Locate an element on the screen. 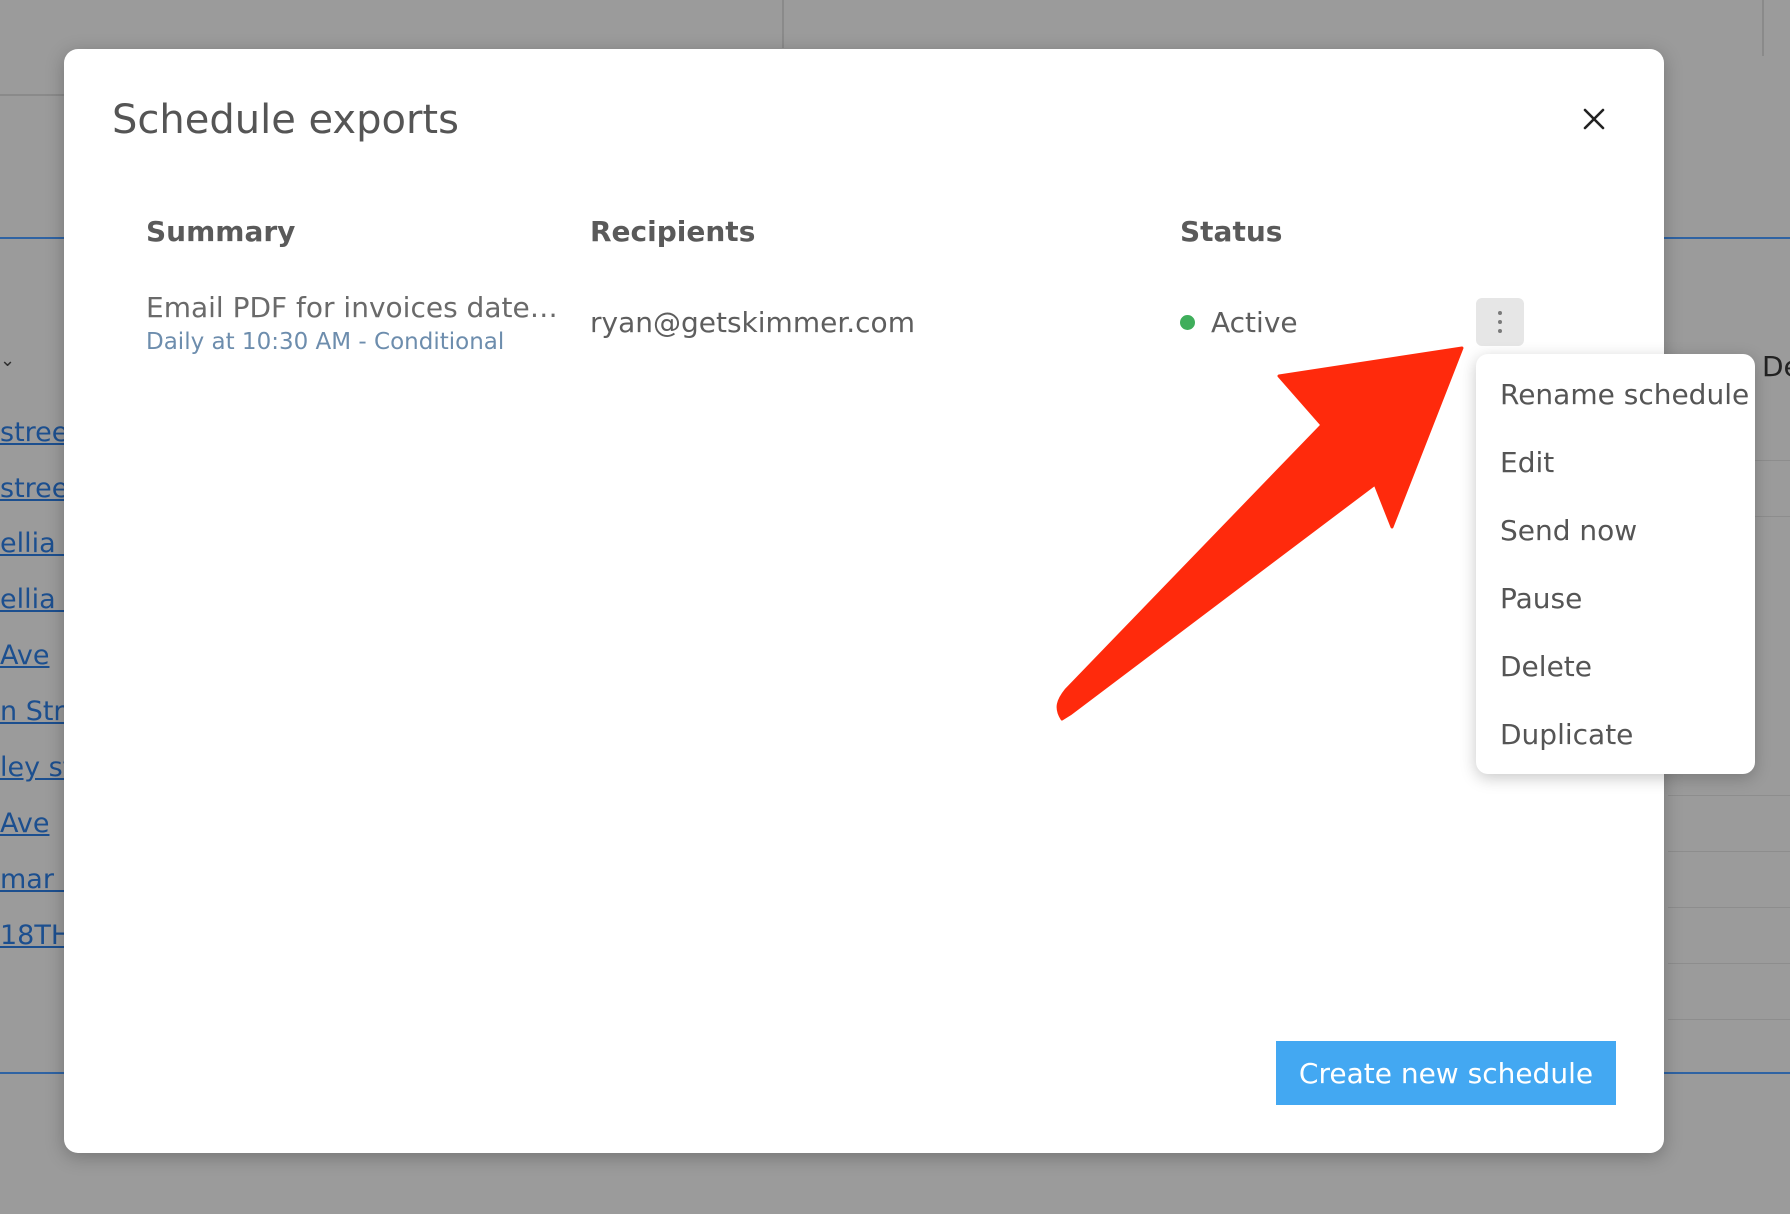 This screenshot has height=1214, width=1790. schedule-recipient: ryan@getskimmer.com is located at coordinates (752, 322).